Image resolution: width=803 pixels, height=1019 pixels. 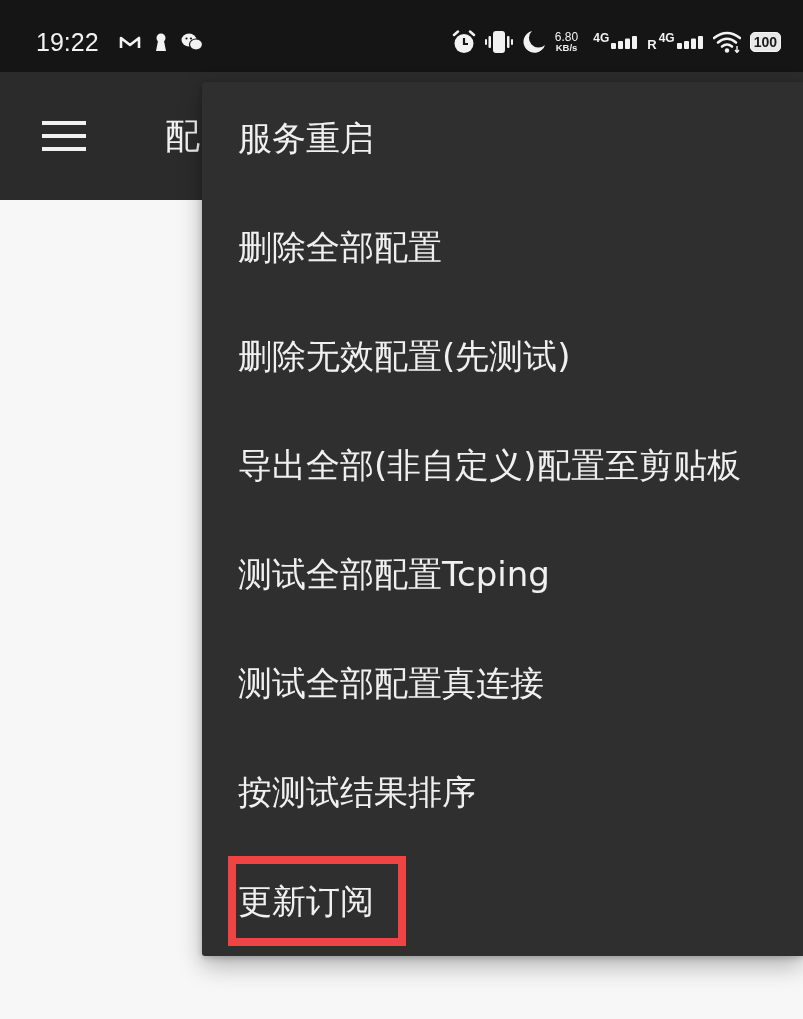 I want to click on battery-level: 100, so click(x=765, y=42).